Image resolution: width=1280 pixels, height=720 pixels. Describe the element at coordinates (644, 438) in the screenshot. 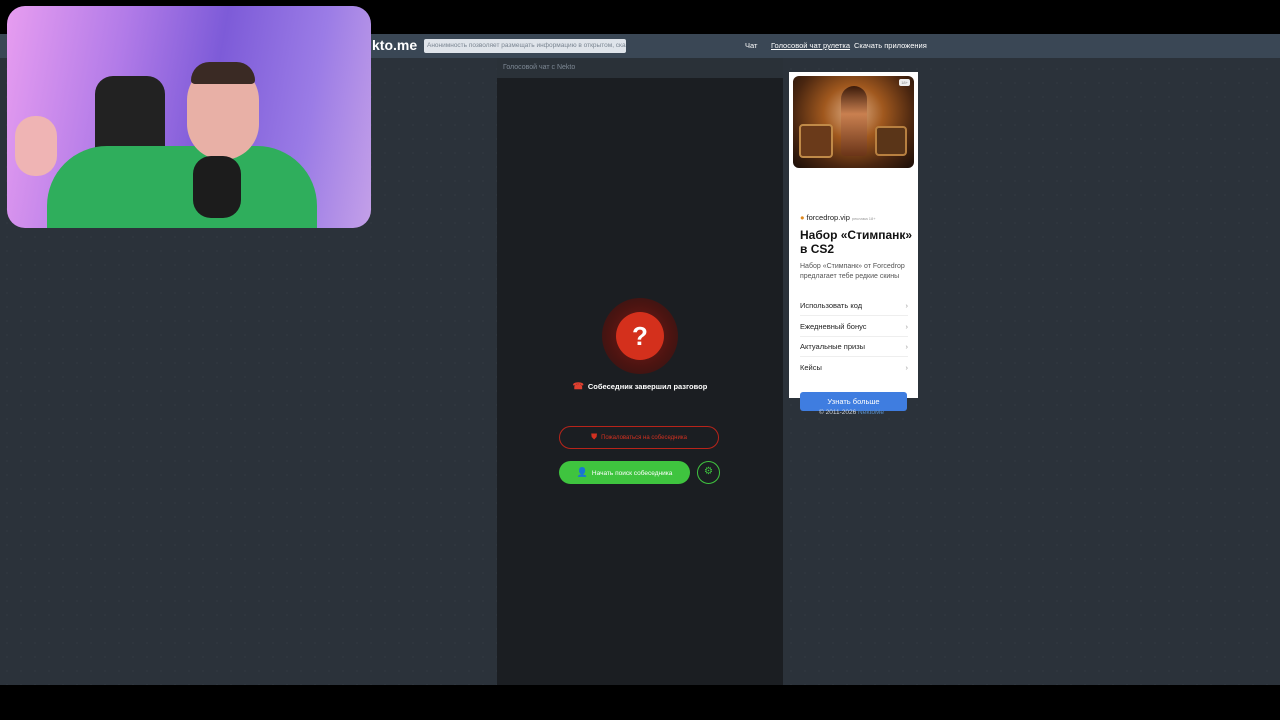

I see `report-button-label: Пожаловаться на собеседника` at that location.